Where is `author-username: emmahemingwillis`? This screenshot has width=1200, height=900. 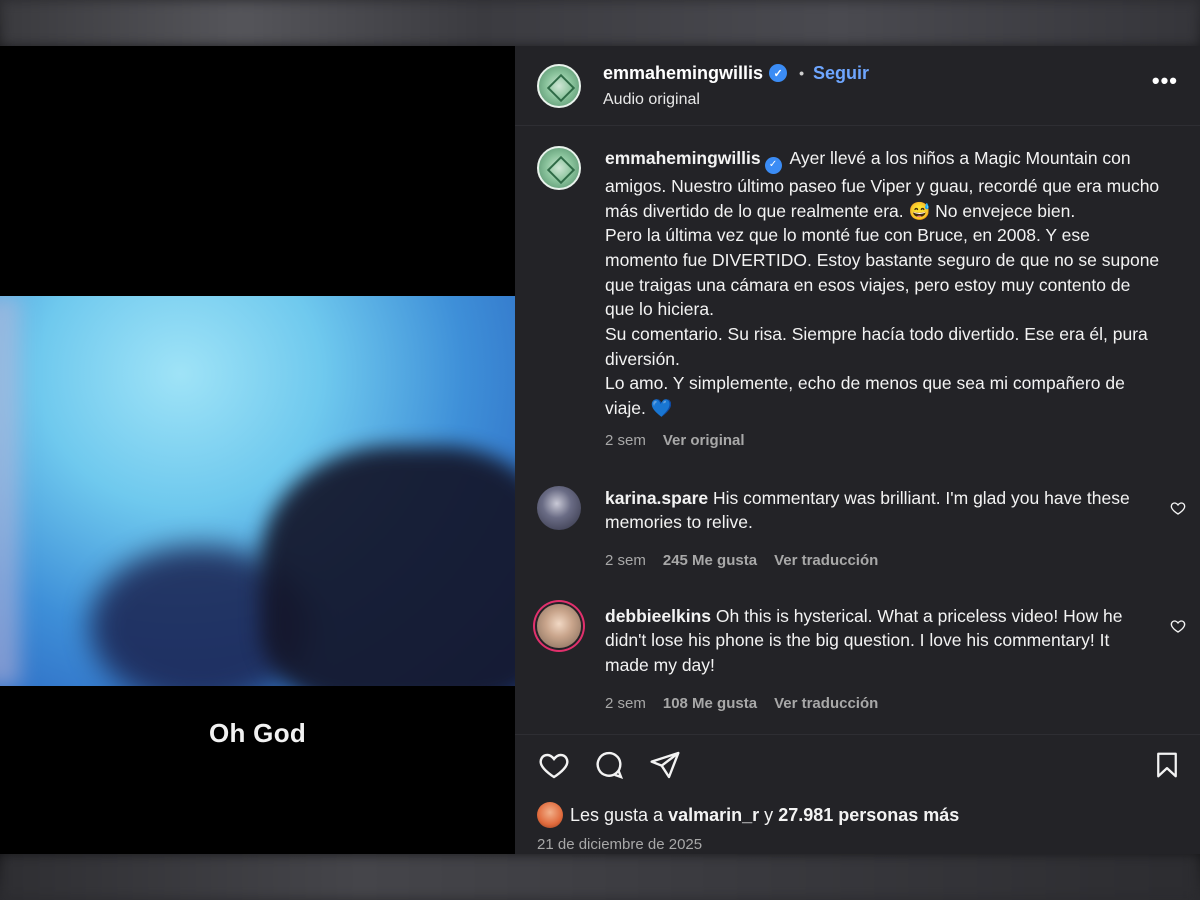 author-username: emmahemingwillis is located at coordinates (683, 73).